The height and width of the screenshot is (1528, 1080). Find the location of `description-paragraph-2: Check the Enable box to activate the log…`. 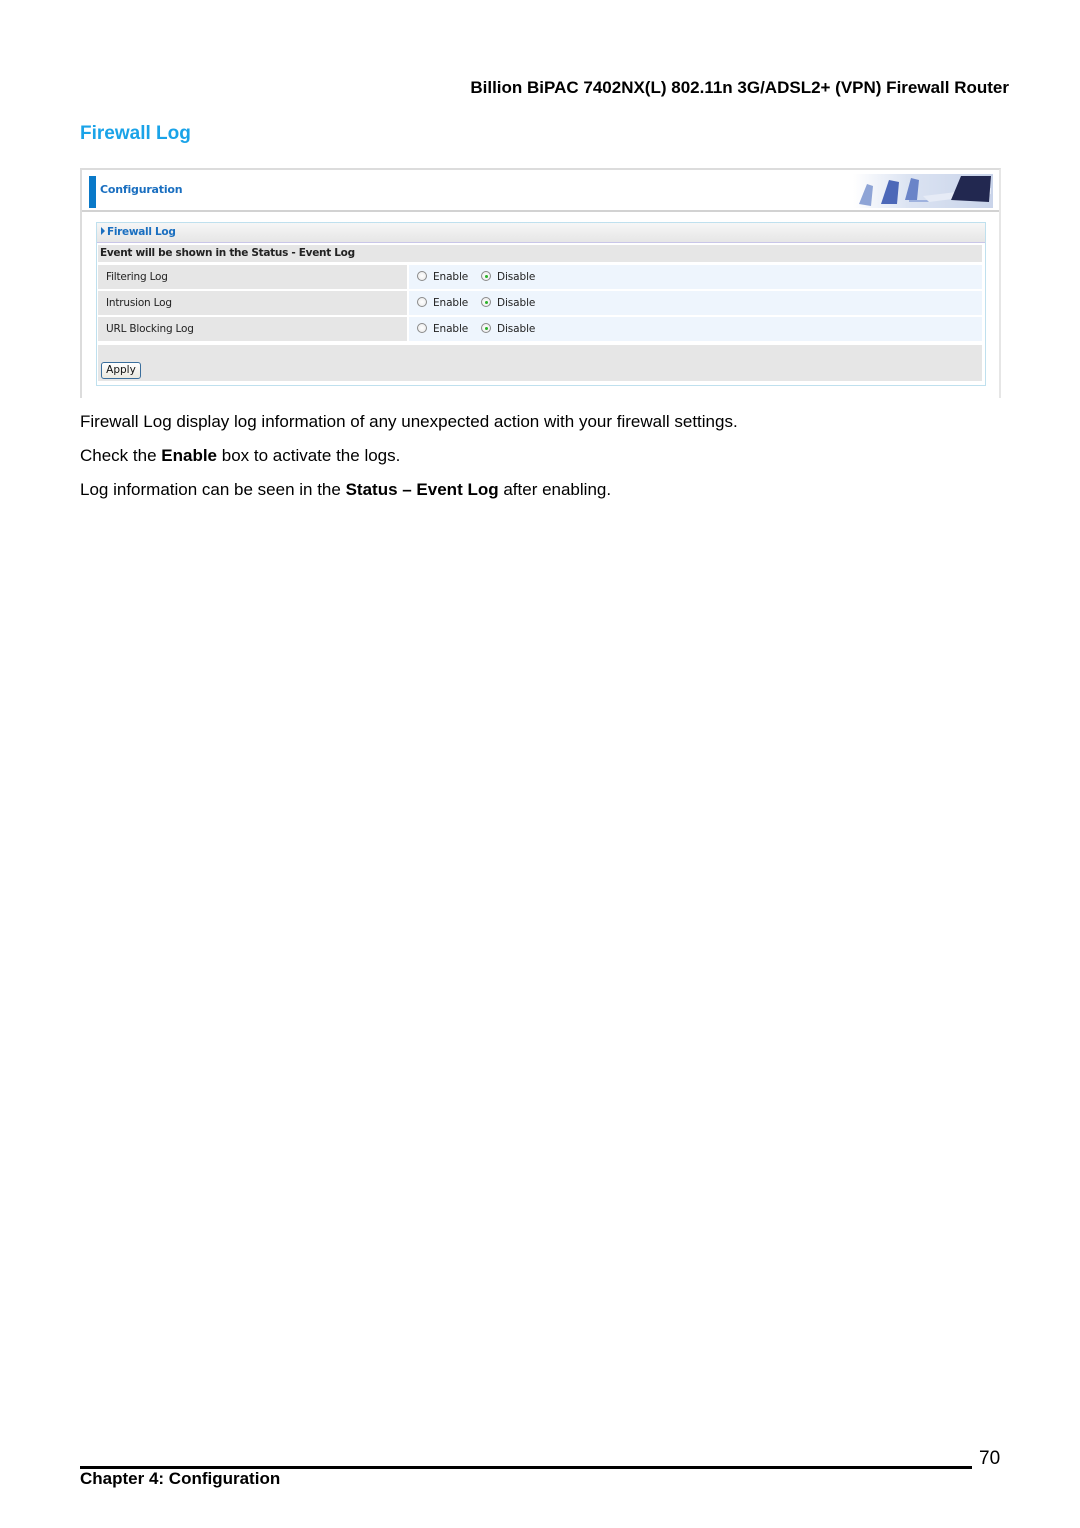

description-paragraph-2: Check the Enable box to activate the log… is located at coordinates (240, 456).